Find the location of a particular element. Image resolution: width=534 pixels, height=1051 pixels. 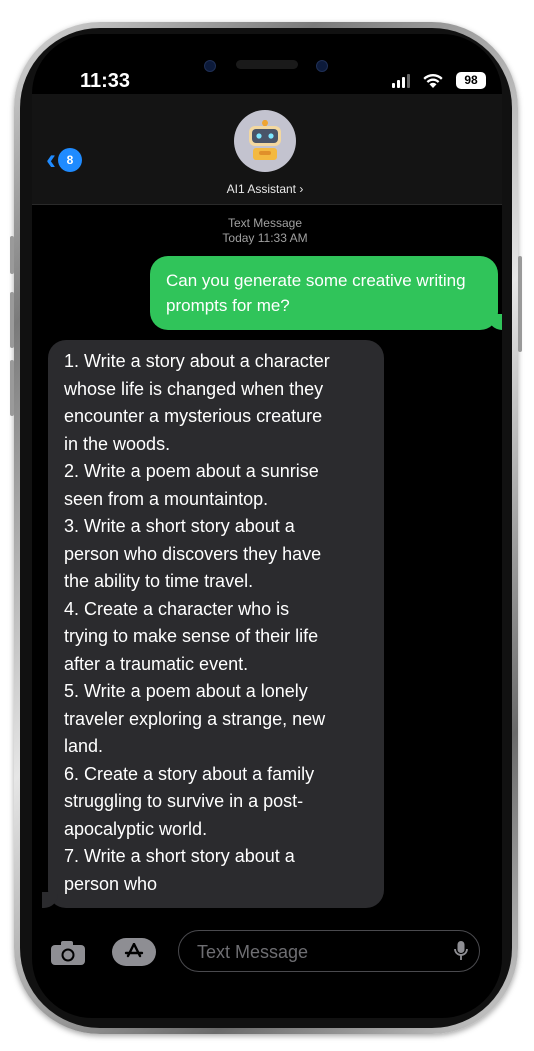

incoming-line: encounter a mysterious creature is located at coordinates (193, 416).